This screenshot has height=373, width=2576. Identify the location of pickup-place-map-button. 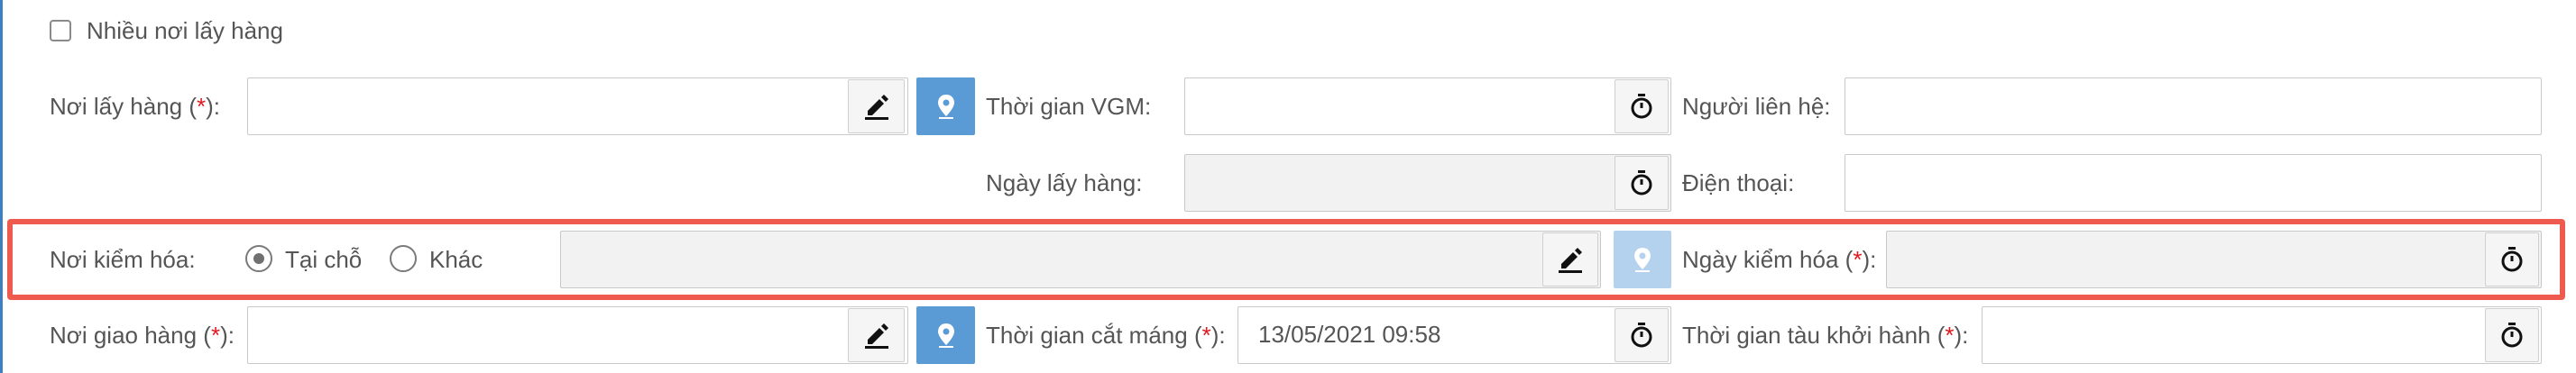
(945, 106).